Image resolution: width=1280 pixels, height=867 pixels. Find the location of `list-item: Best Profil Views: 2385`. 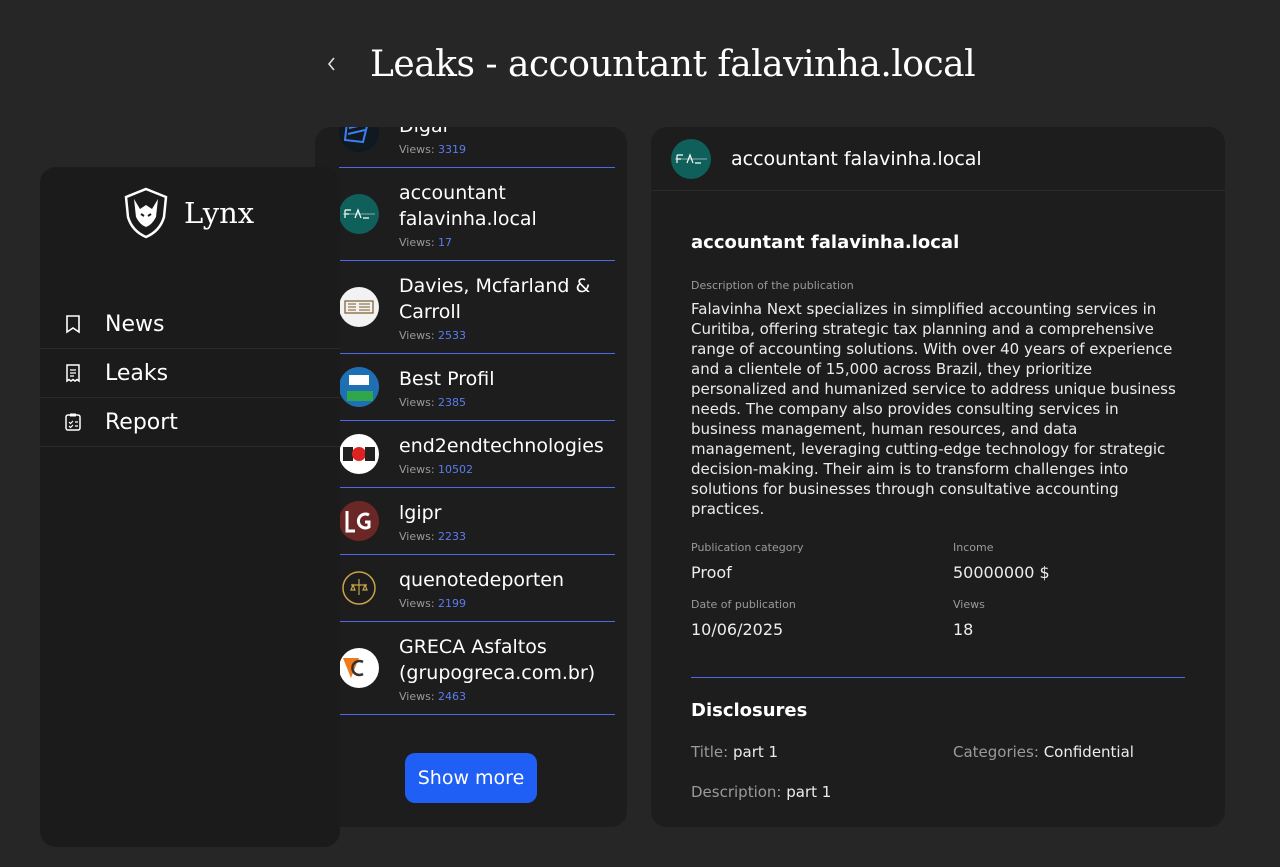

list-item: Best Profil Views: 2385 is located at coordinates (477, 387).